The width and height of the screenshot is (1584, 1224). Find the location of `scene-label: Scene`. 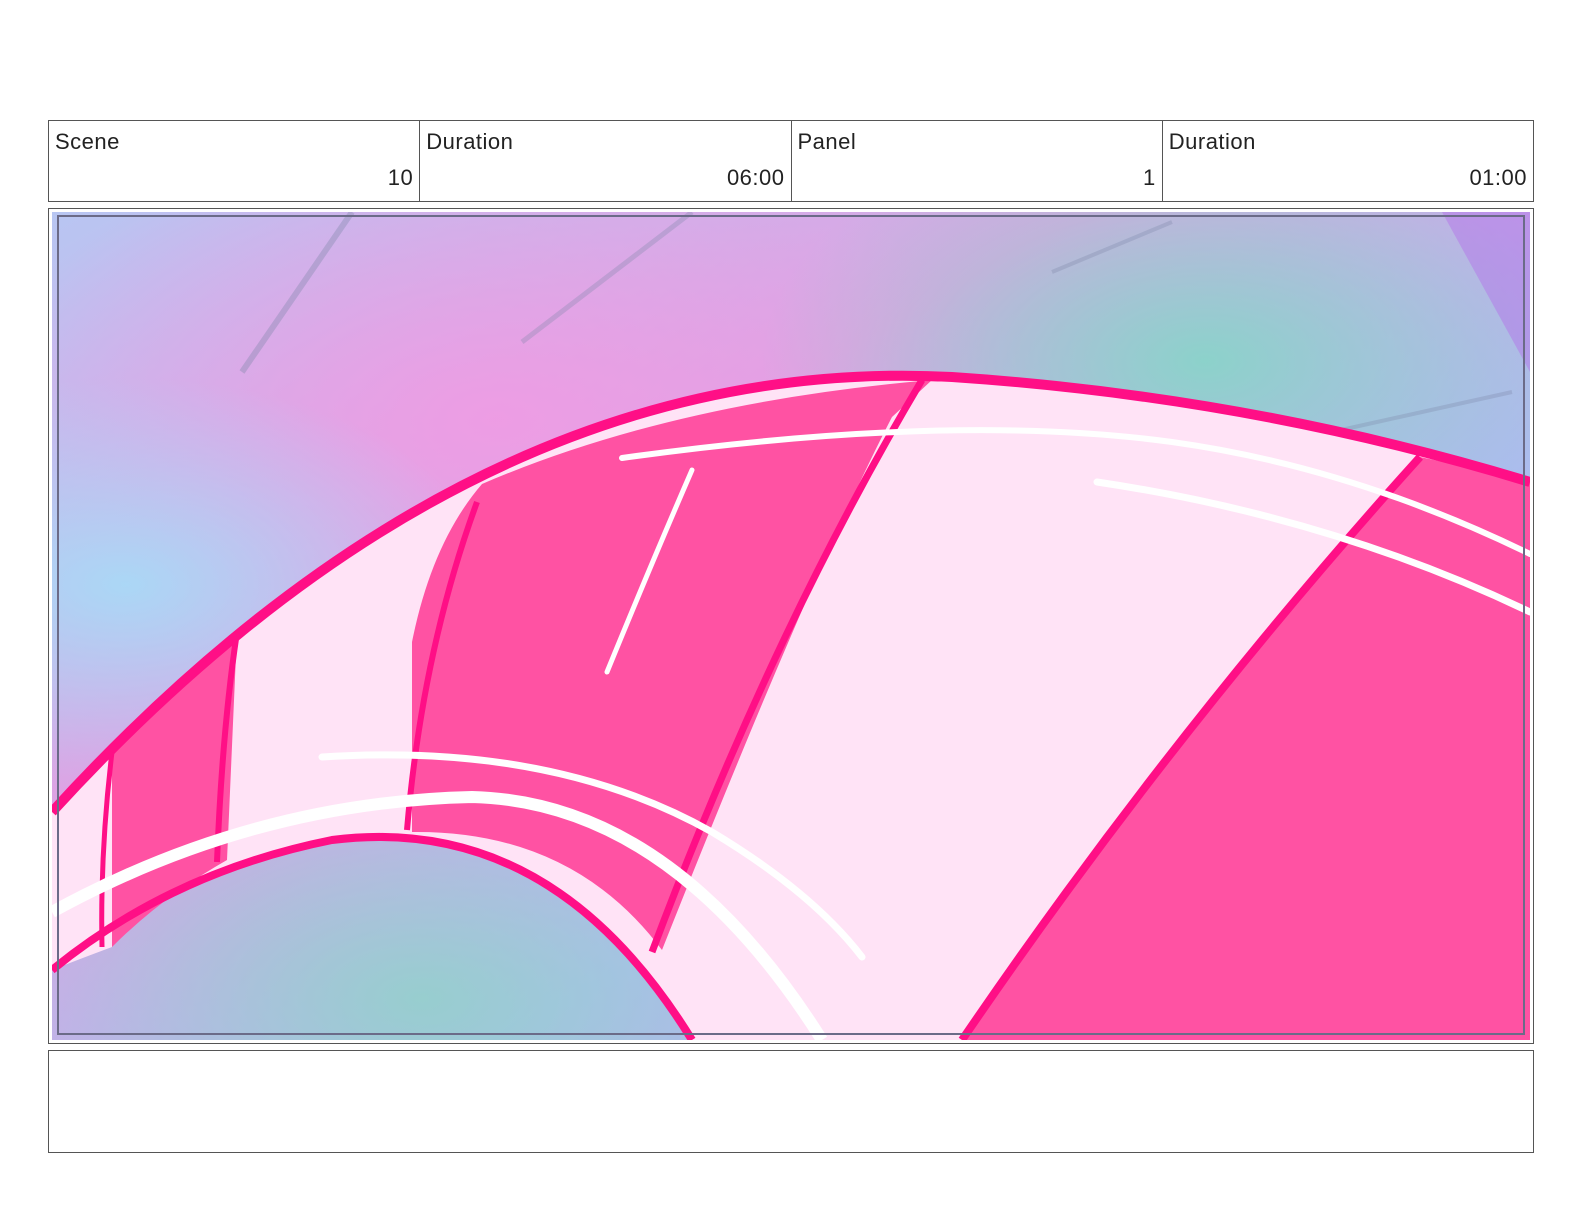

scene-label: Scene is located at coordinates (87, 141).